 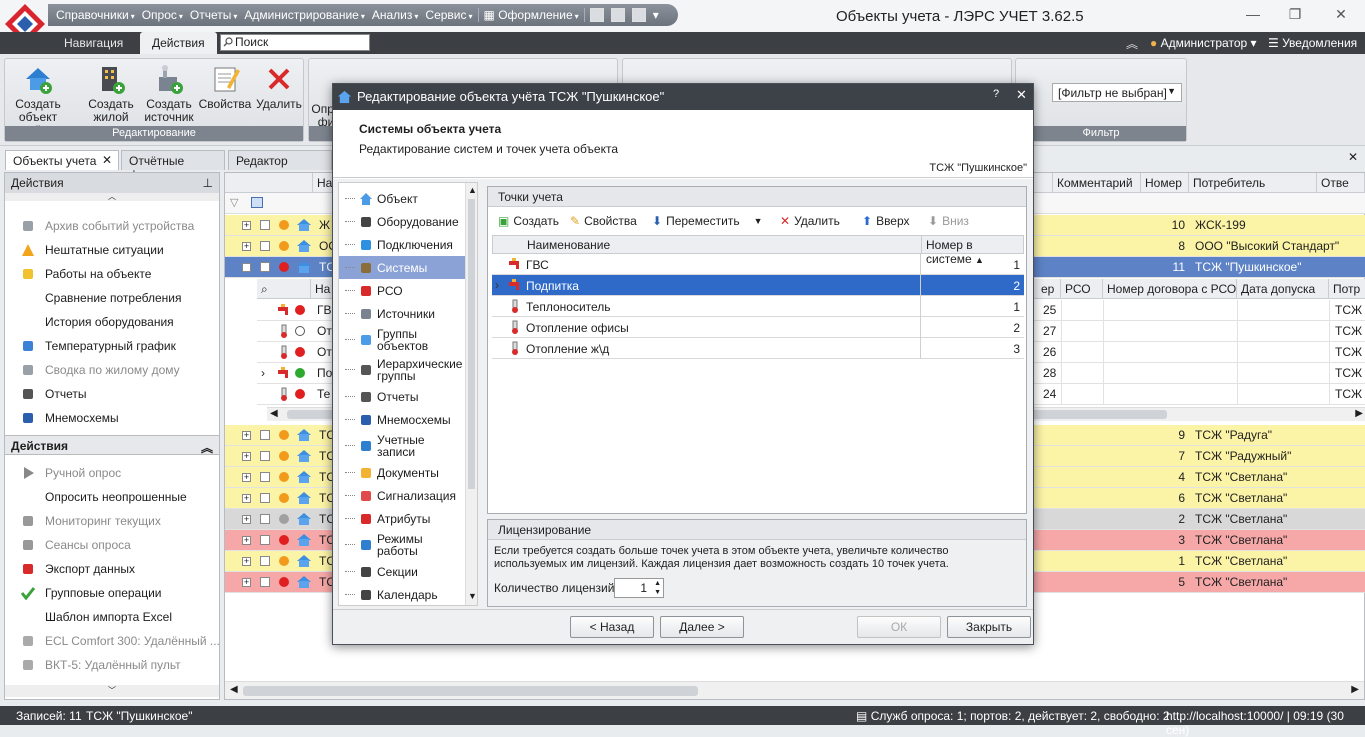 What do you see at coordinates (758, 348) in the screenshot?
I see `point-row: Отопление ж\д 3` at bounding box center [758, 348].